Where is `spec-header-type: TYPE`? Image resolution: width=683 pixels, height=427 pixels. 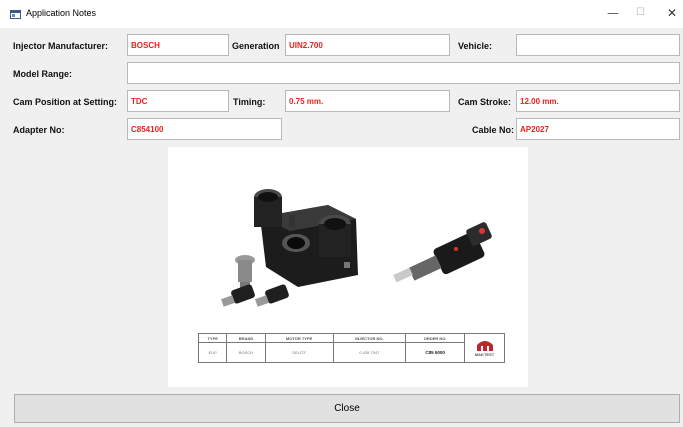
spec-header-type: TYPE is located at coordinates (212, 338).